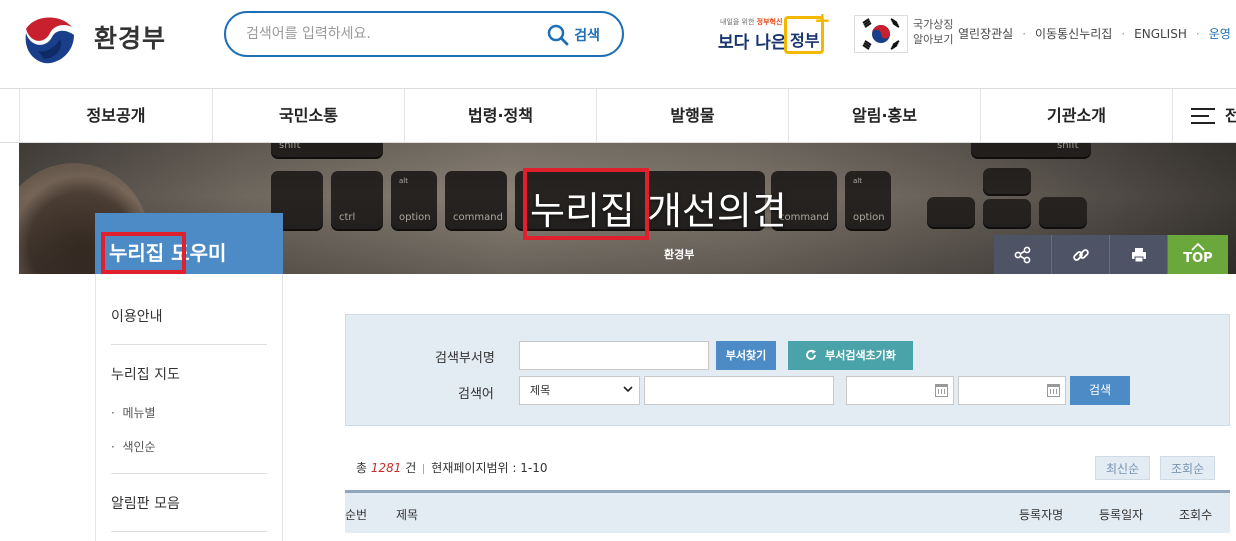 The width and height of the screenshot is (1236, 541). I want to click on search-form: 검색부서명 부서찾기 부서검색초기화 검색어 제목 검색, so click(787, 370).